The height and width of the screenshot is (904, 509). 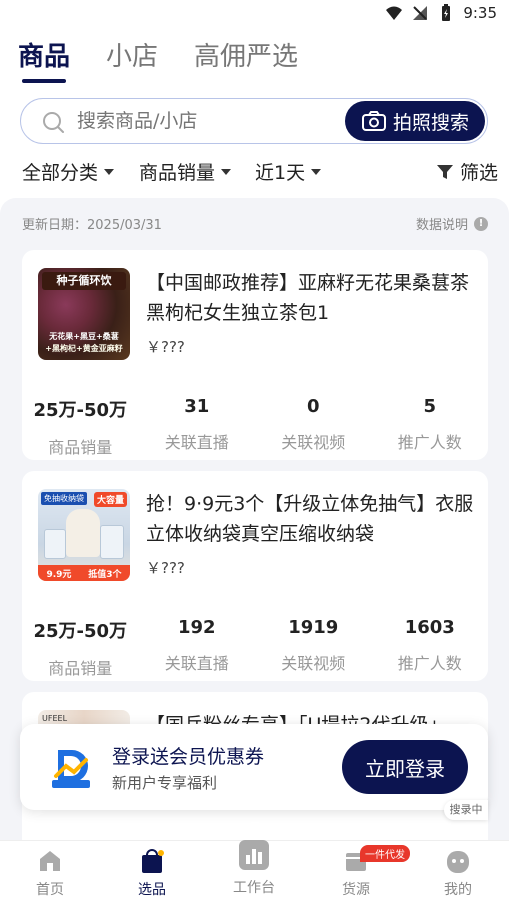 I want to click on funnel-icon, so click(x=444, y=171).